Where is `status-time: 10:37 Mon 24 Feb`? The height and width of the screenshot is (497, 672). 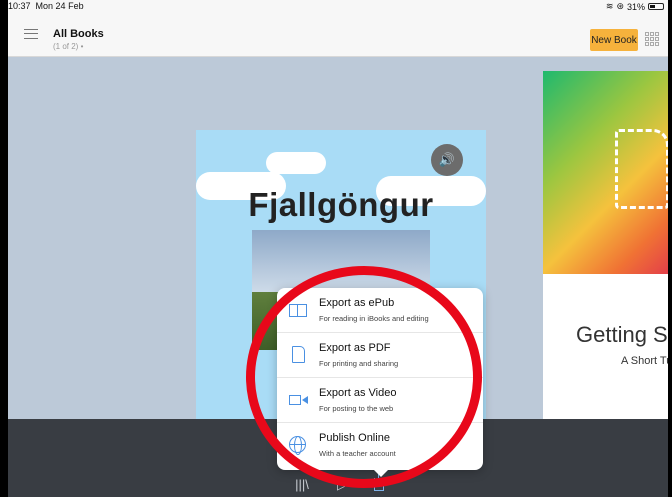 status-time: 10:37 Mon 24 Feb is located at coordinates (46, 6).